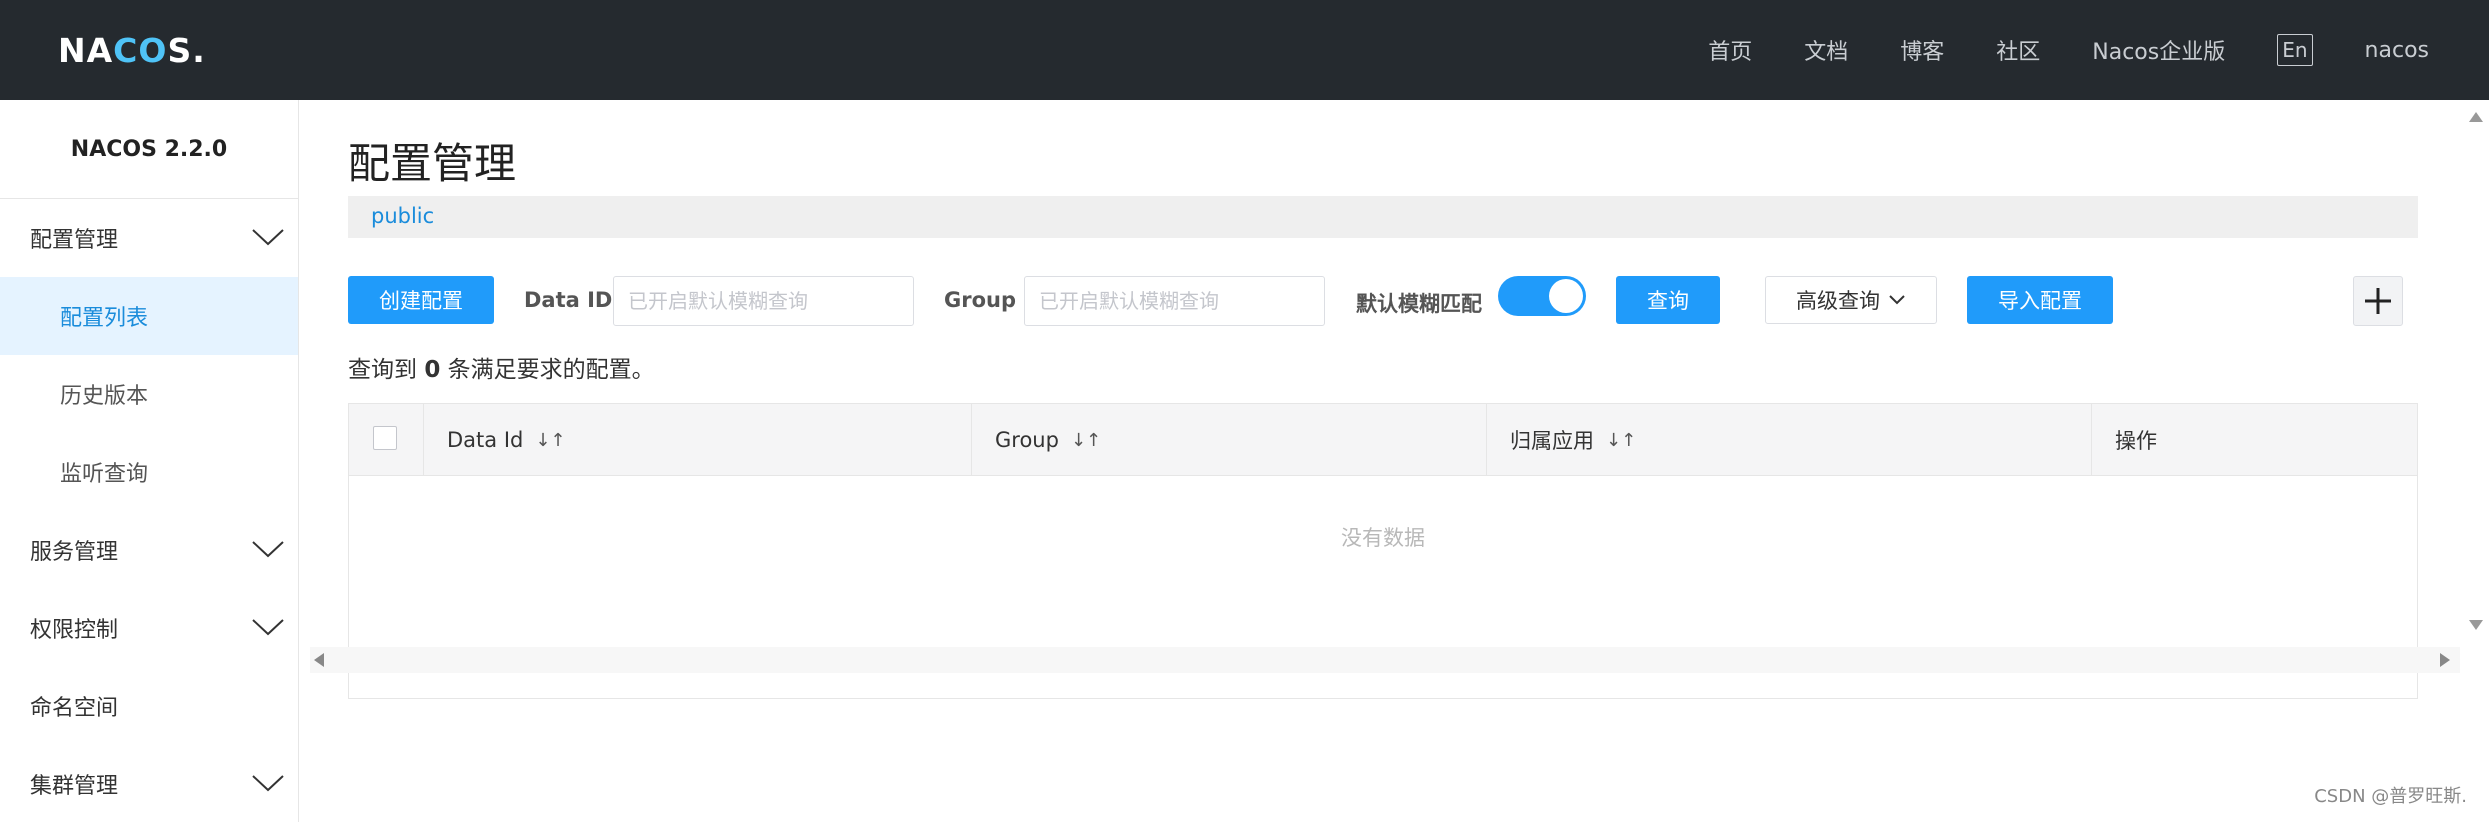  I want to click on version-label: NACOS 2.2.0, so click(149, 149).